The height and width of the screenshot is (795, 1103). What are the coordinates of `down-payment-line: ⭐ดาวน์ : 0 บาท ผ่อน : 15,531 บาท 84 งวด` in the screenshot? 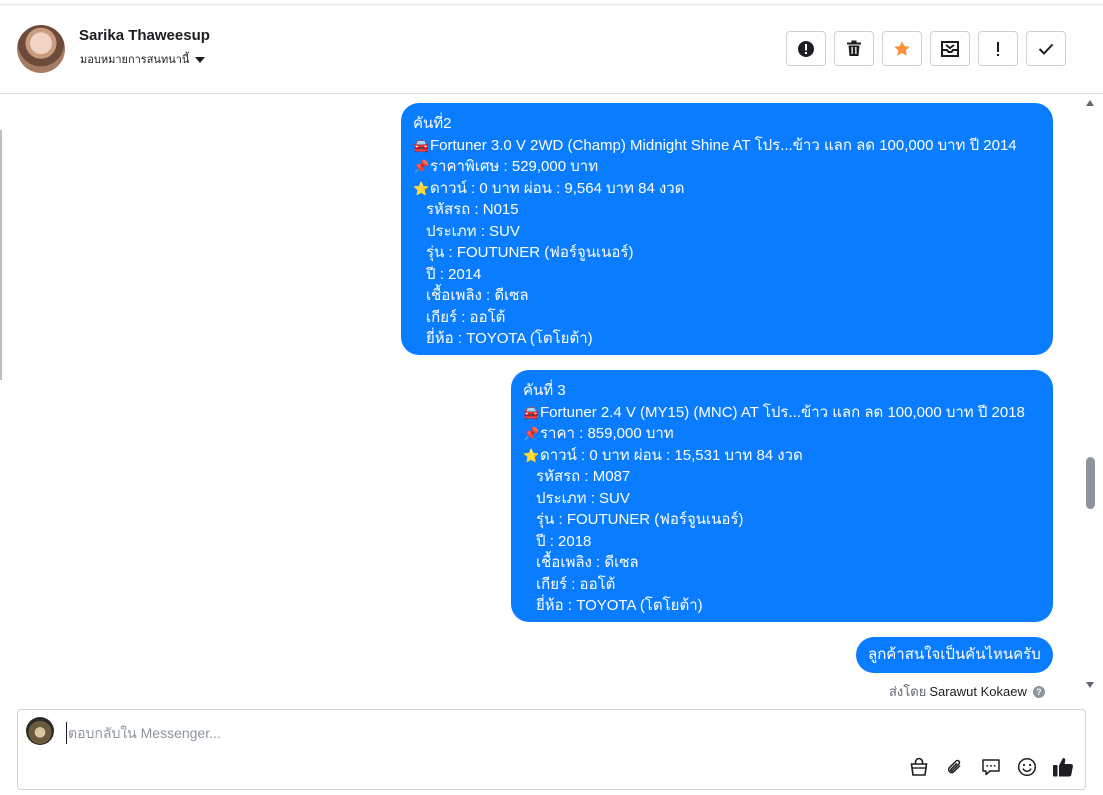 It's located at (782, 456).